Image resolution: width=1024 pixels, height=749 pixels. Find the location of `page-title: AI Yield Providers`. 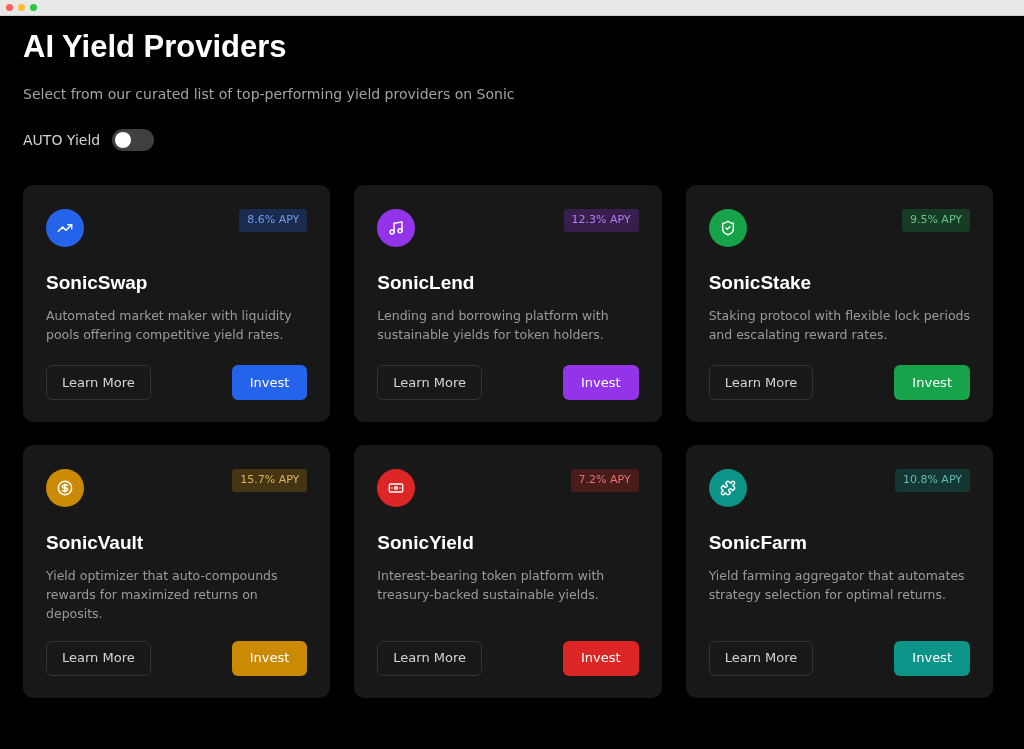

page-title: AI Yield Providers is located at coordinates (155, 47).